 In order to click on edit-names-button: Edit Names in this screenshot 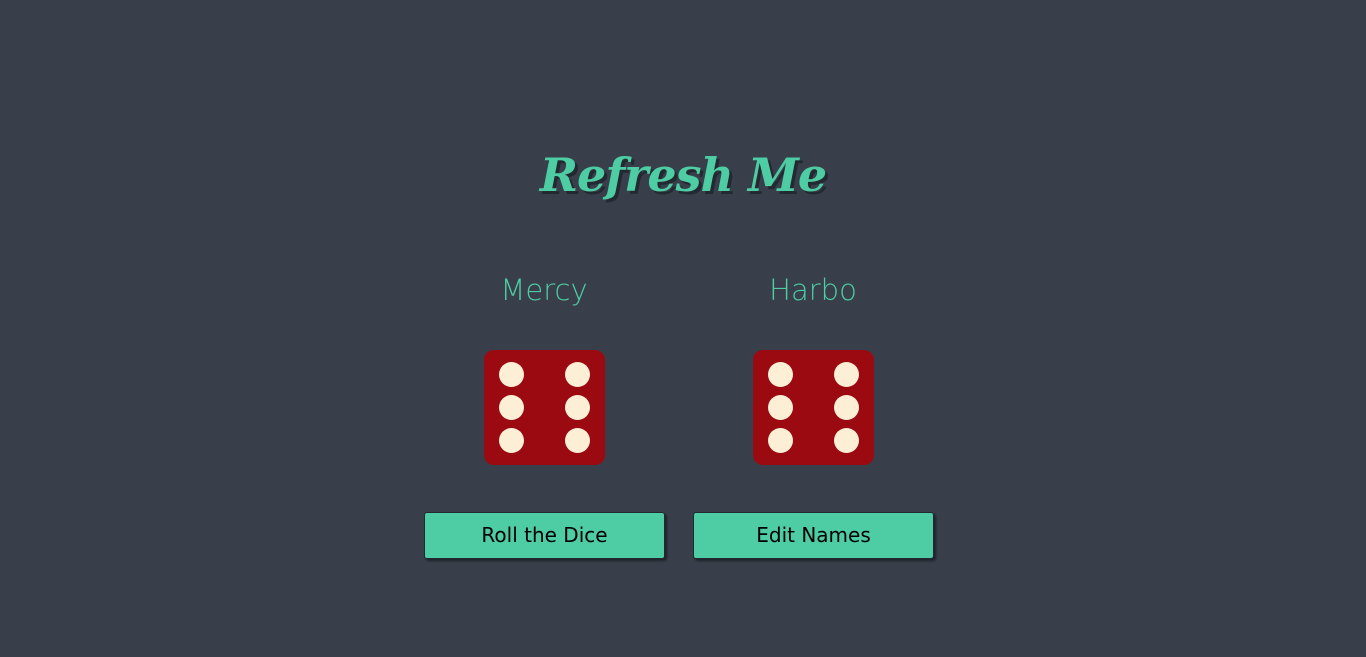, I will do `click(813, 535)`.